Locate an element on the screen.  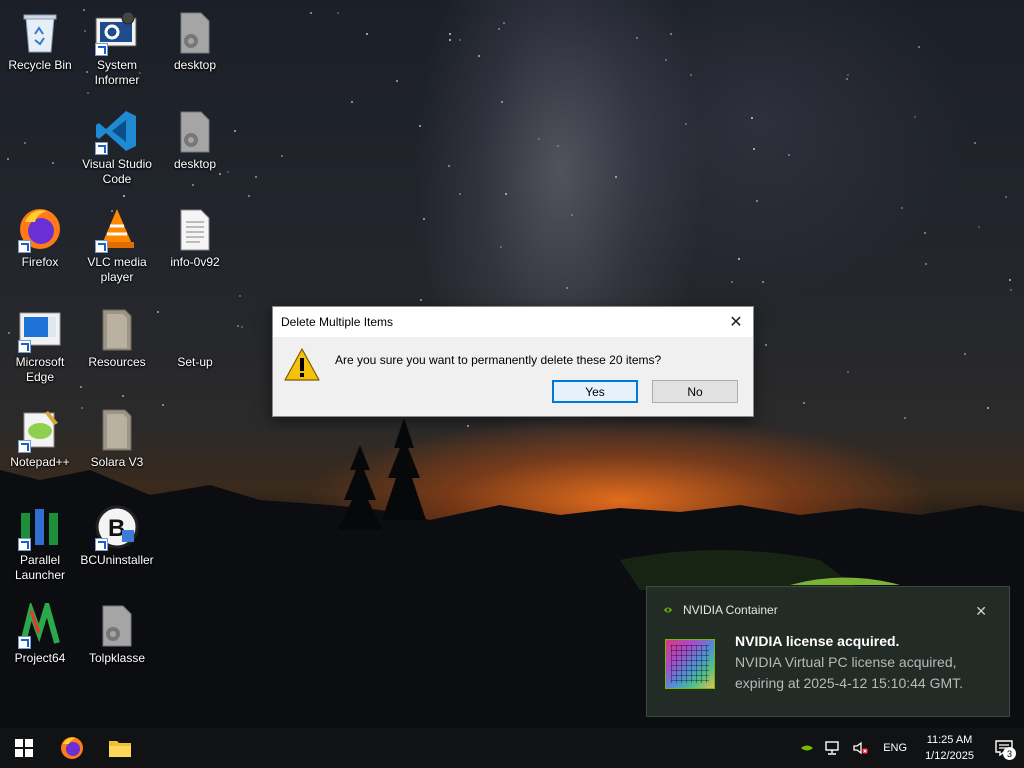
taskbar-file-explorer is located at coordinates (120, 748).